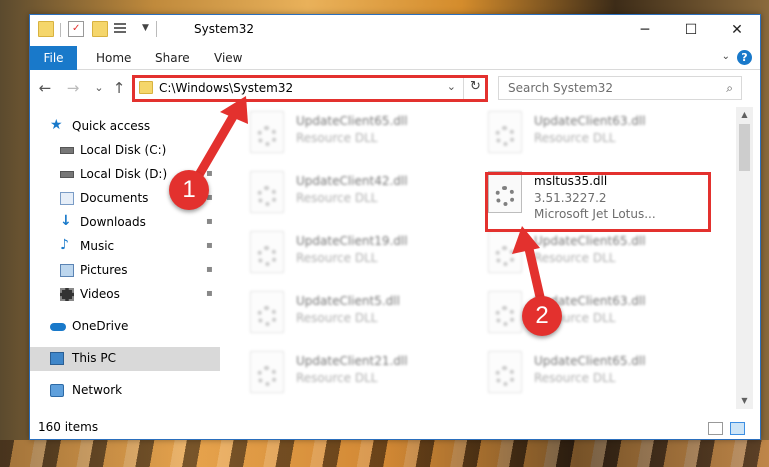 This screenshot has height=467, width=769. Describe the element at coordinates (100, 294) in the screenshot. I see `sidebar-item-label: Videos` at that location.